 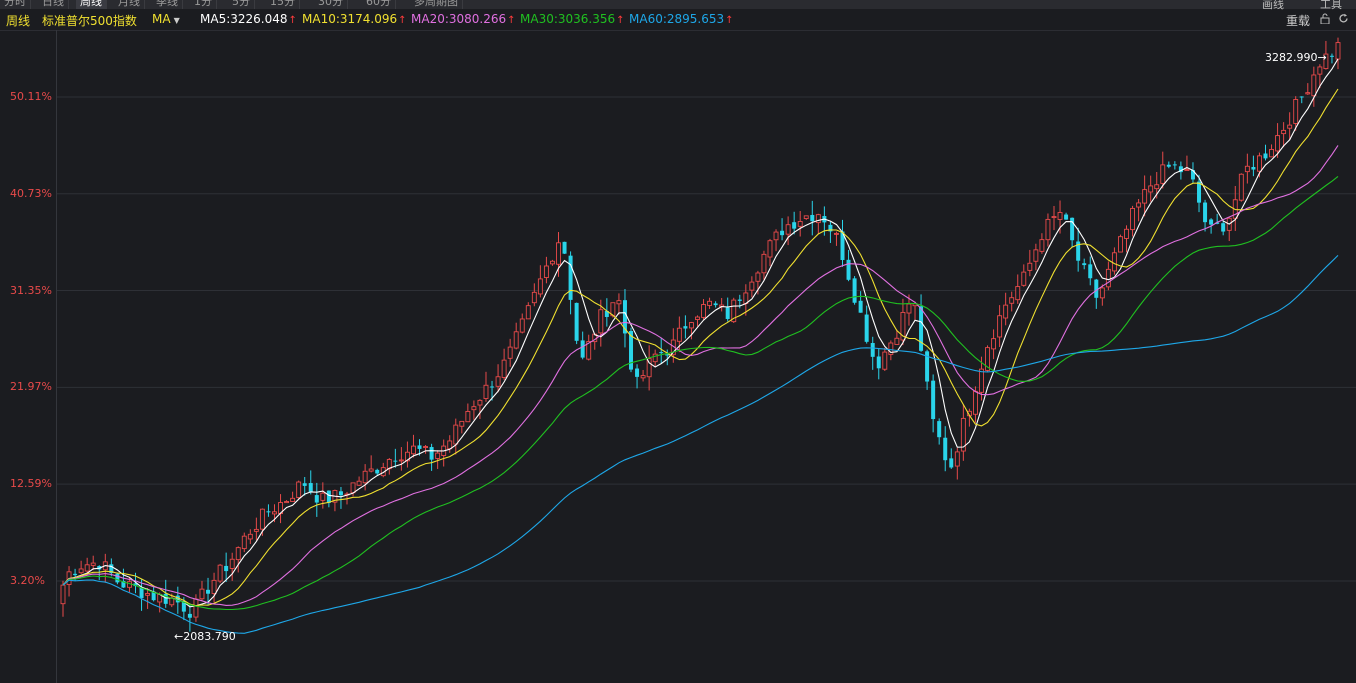 What do you see at coordinates (89, 21) in the screenshot?
I see `index-name: 标准普尔500指数` at bounding box center [89, 21].